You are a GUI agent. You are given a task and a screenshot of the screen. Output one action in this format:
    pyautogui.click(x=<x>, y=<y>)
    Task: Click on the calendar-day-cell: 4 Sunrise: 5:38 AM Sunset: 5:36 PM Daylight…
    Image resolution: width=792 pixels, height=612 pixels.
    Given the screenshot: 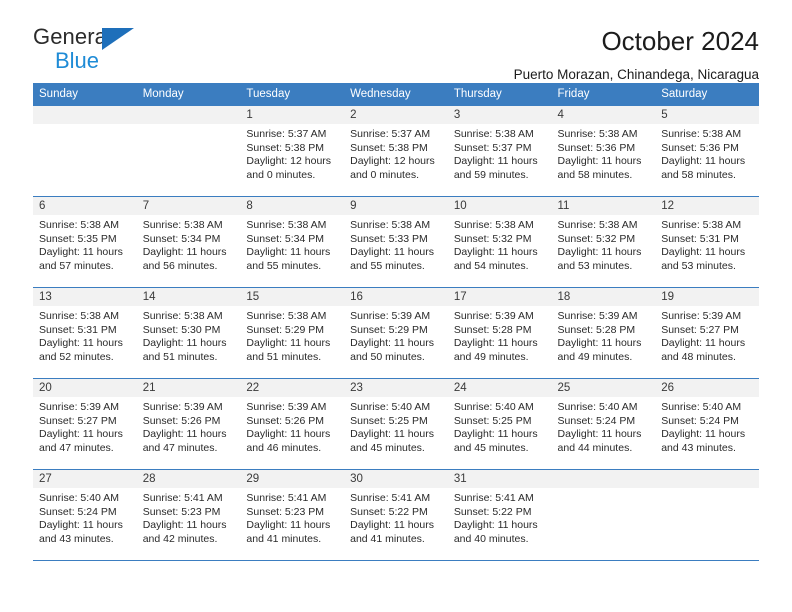 What is the action you would take?
    pyautogui.click(x=603, y=151)
    